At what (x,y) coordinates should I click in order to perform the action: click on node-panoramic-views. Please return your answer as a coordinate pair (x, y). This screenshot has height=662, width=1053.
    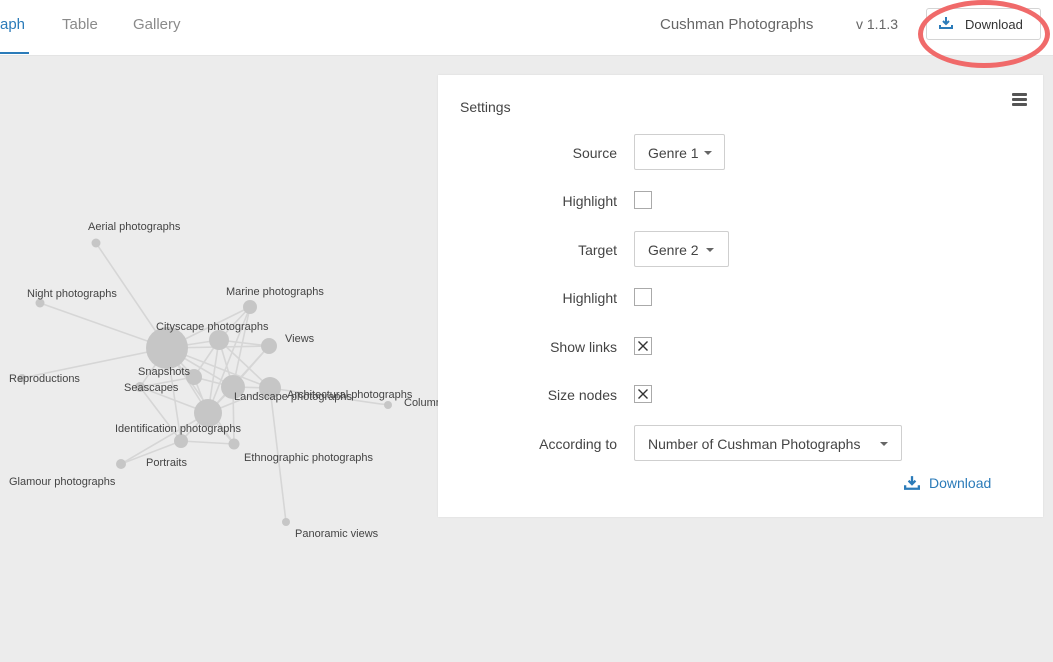
    Looking at the image, I should click on (286, 522).